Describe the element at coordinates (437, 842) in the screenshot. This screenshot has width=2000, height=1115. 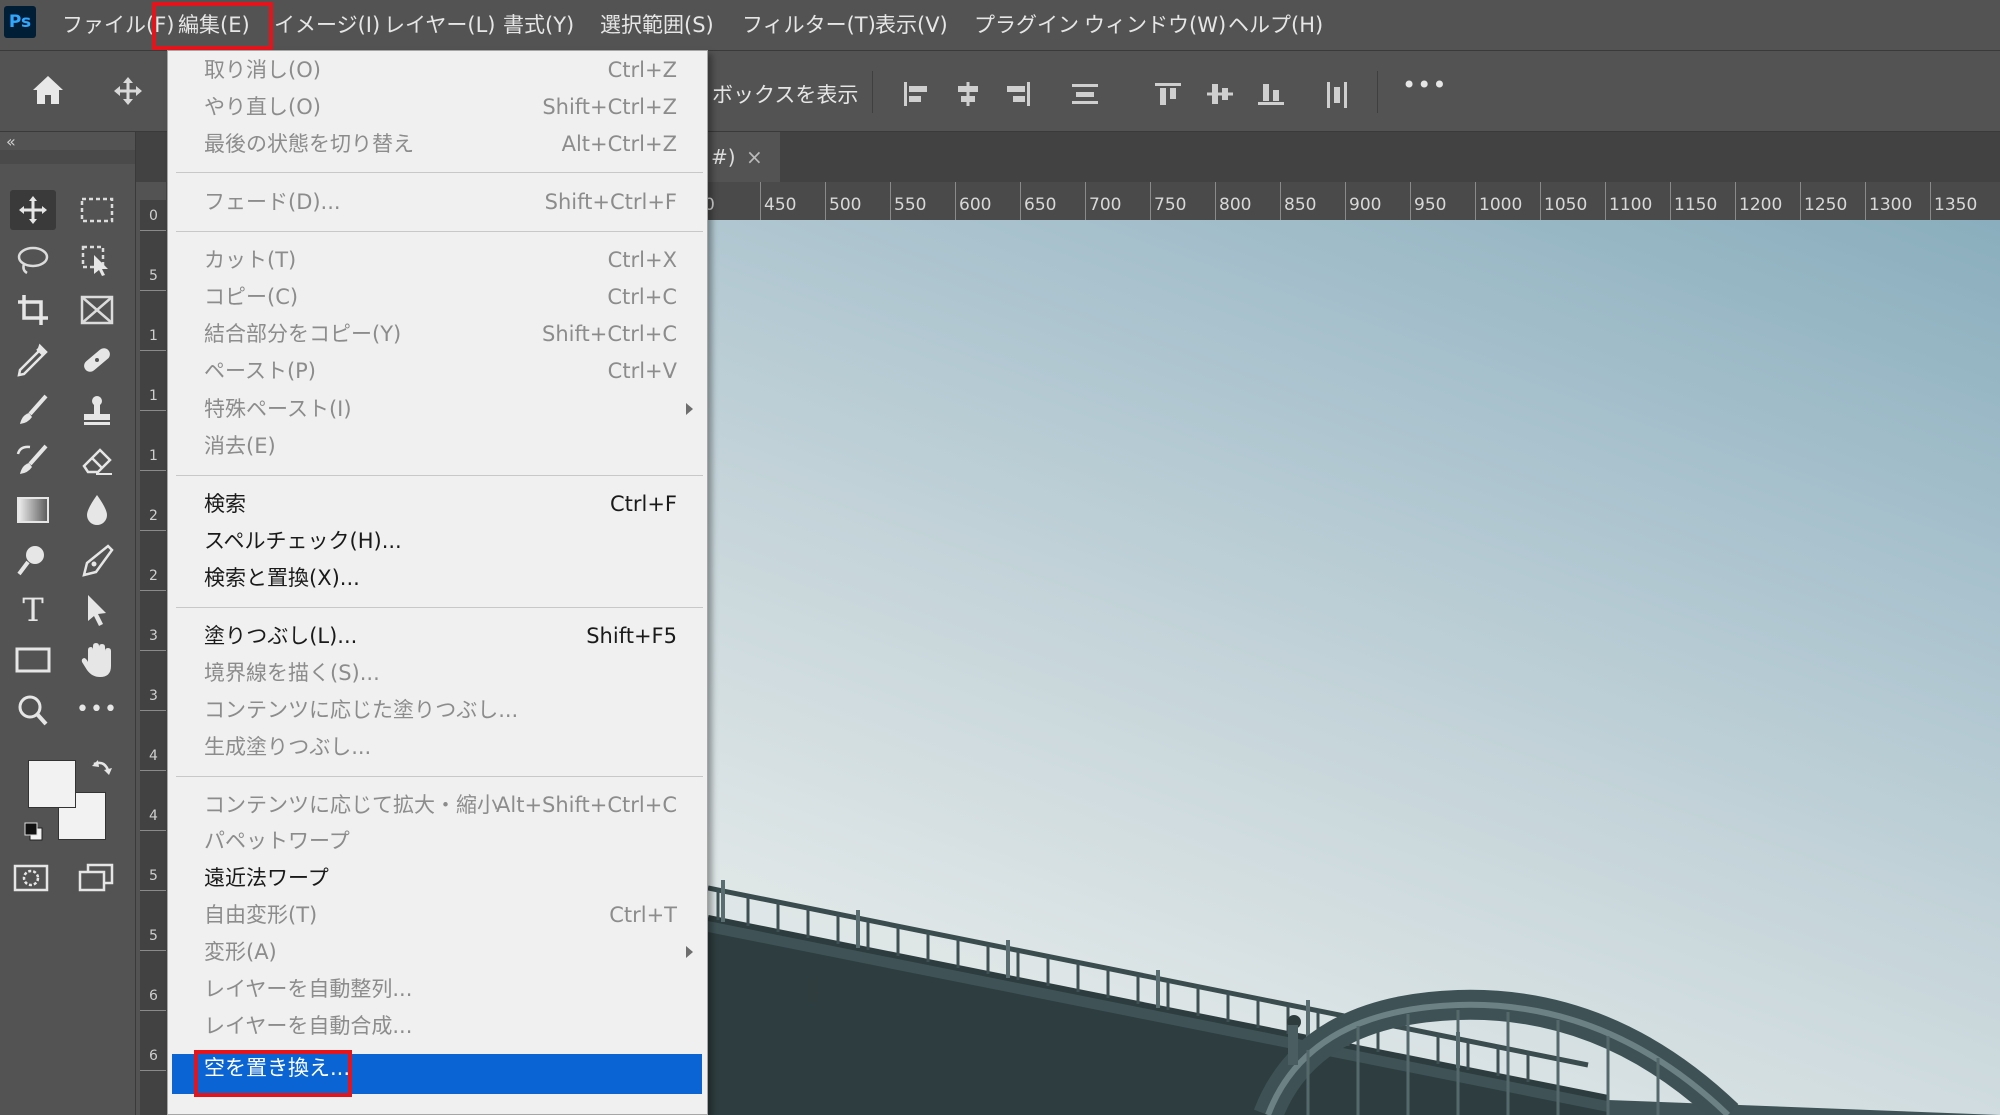
I see `menu-item-puppet-warp: パペットワープ` at that location.